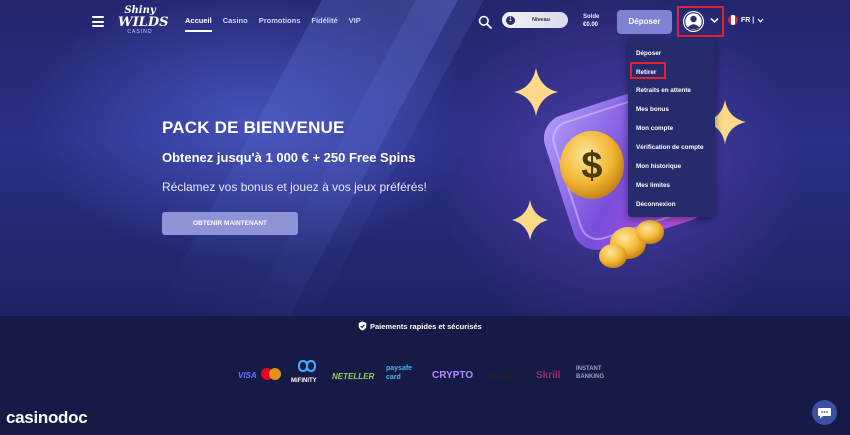 This screenshot has height=435, width=850. I want to click on casino-logo: Shiny WILDS CASINO, so click(143, 23).